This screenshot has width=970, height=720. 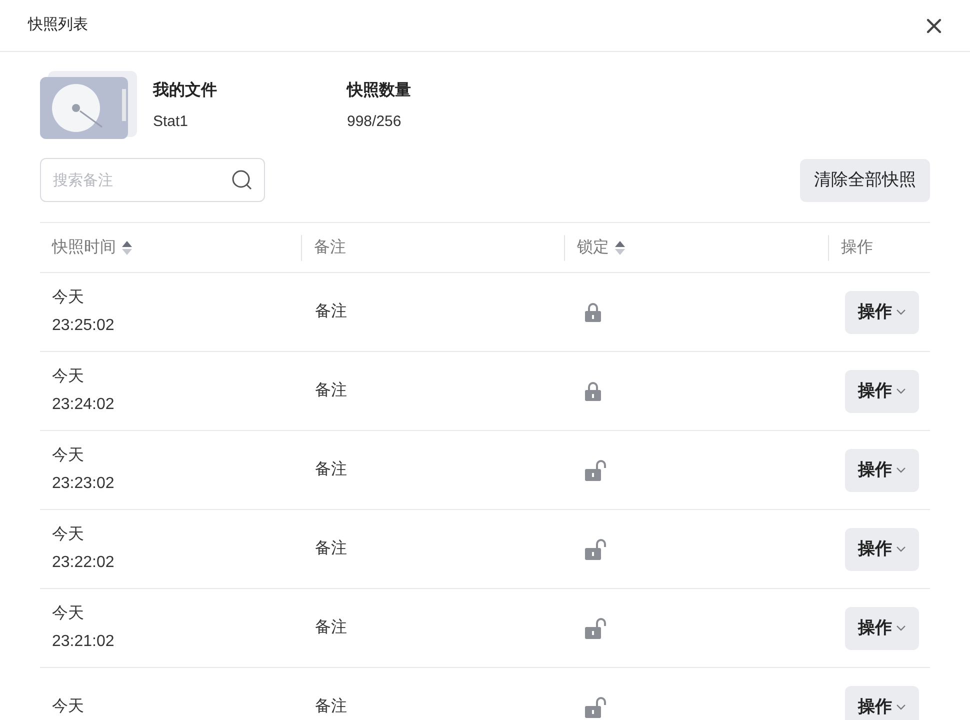 What do you see at coordinates (84, 563) in the screenshot?
I see `snapshot-time: 23:22:02` at bounding box center [84, 563].